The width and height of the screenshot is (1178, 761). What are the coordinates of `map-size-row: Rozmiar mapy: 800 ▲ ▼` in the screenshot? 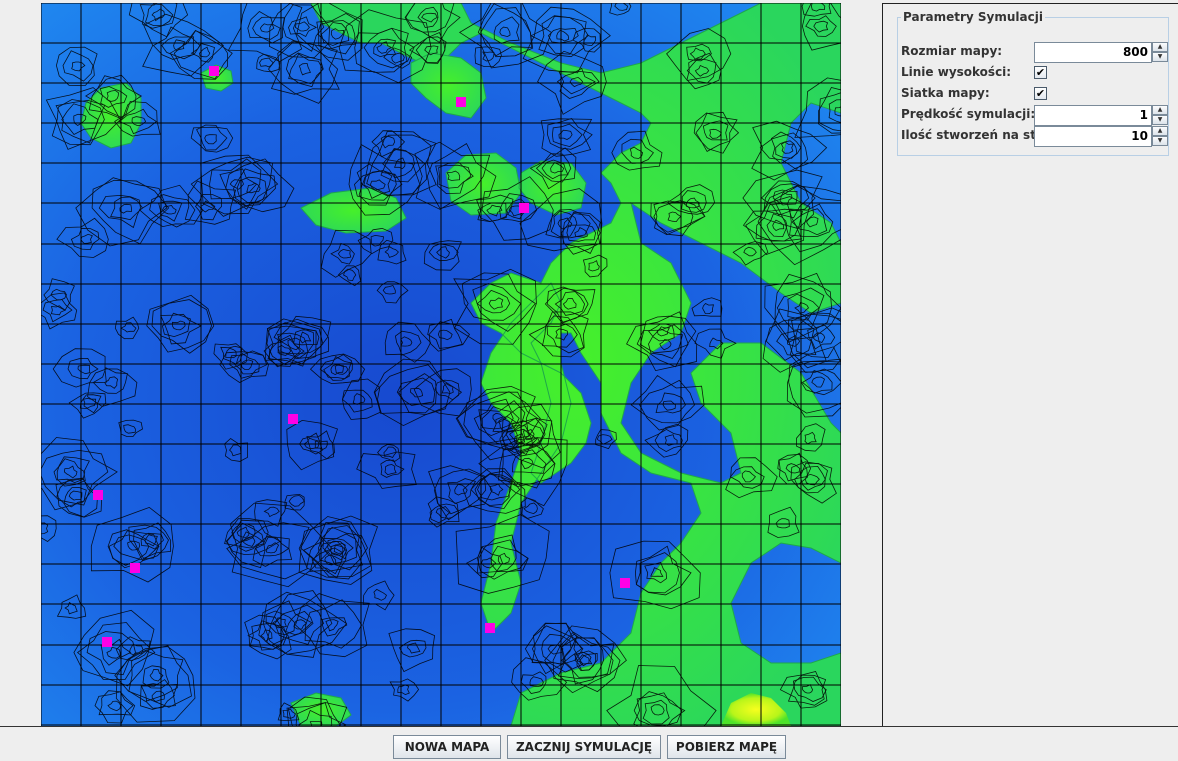 It's located at (1034, 52).